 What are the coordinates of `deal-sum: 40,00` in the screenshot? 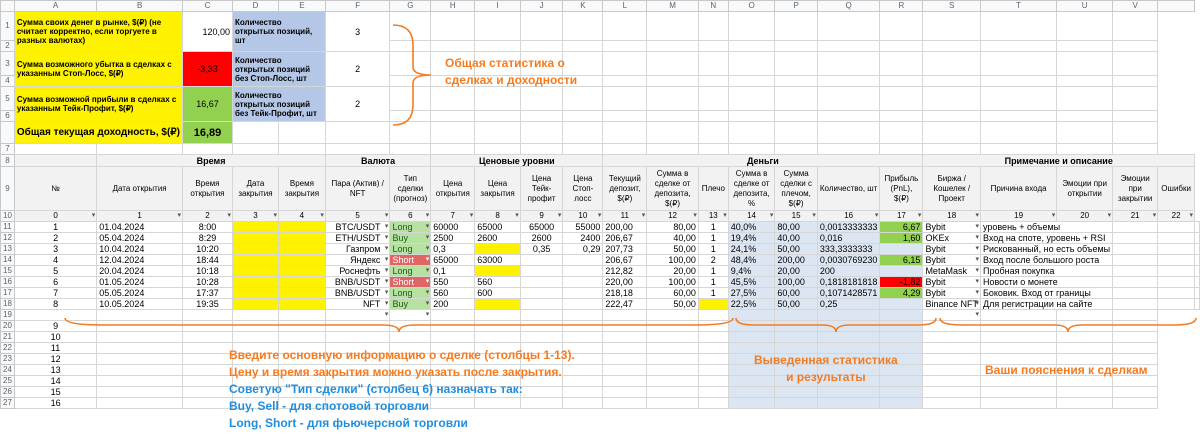 It's located at (672, 238).